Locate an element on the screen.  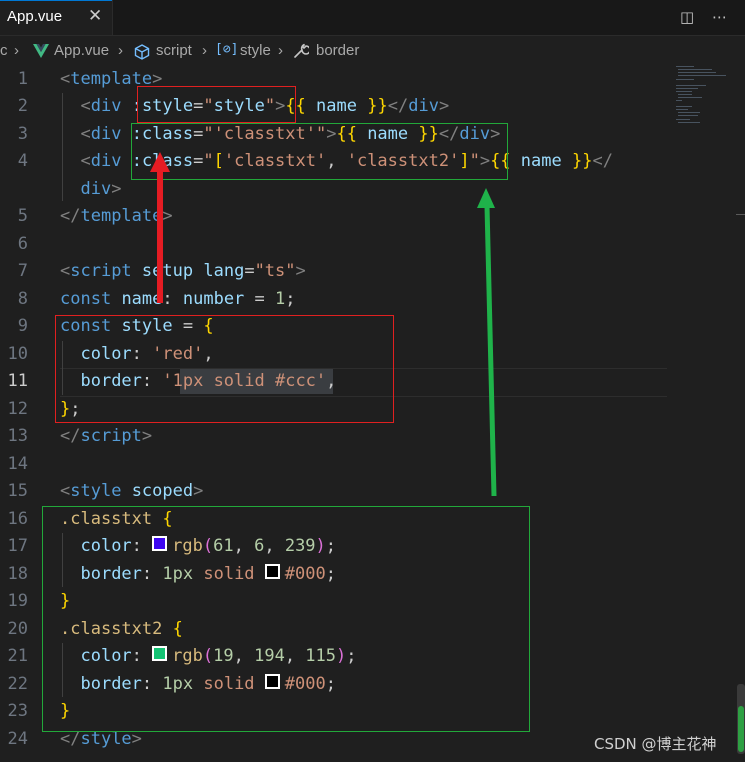
tab-app-vue: App.vue ✕ is located at coordinates (56, 17).